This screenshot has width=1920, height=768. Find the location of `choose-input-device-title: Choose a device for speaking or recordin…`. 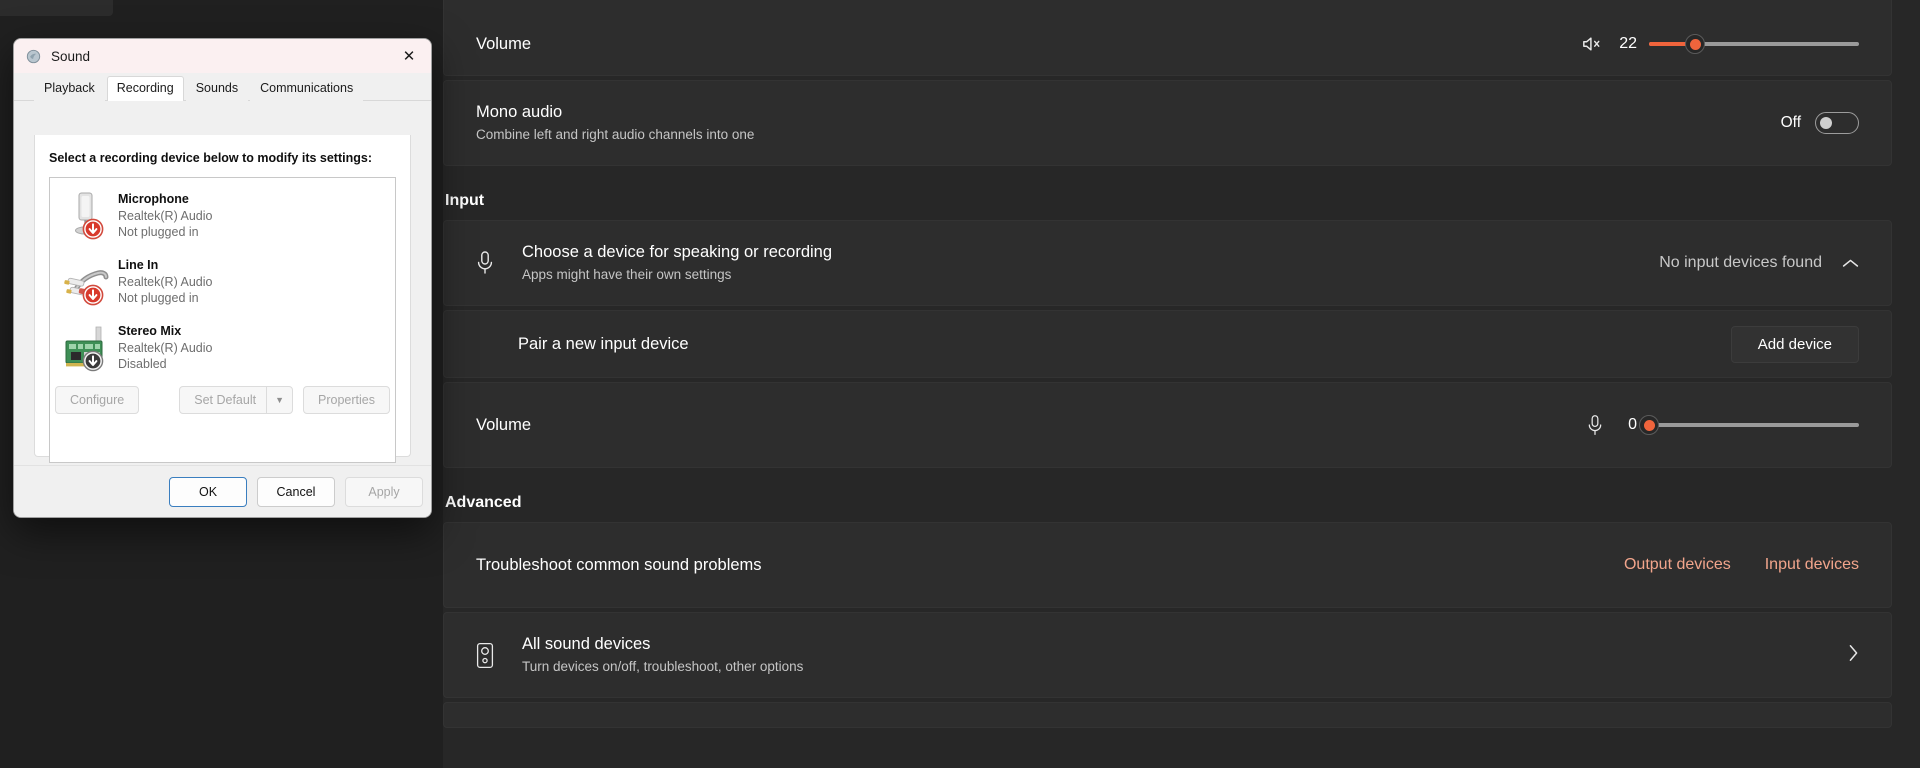

choose-input-device-title: Choose a device for speaking or recordin… is located at coordinates (677, 252).